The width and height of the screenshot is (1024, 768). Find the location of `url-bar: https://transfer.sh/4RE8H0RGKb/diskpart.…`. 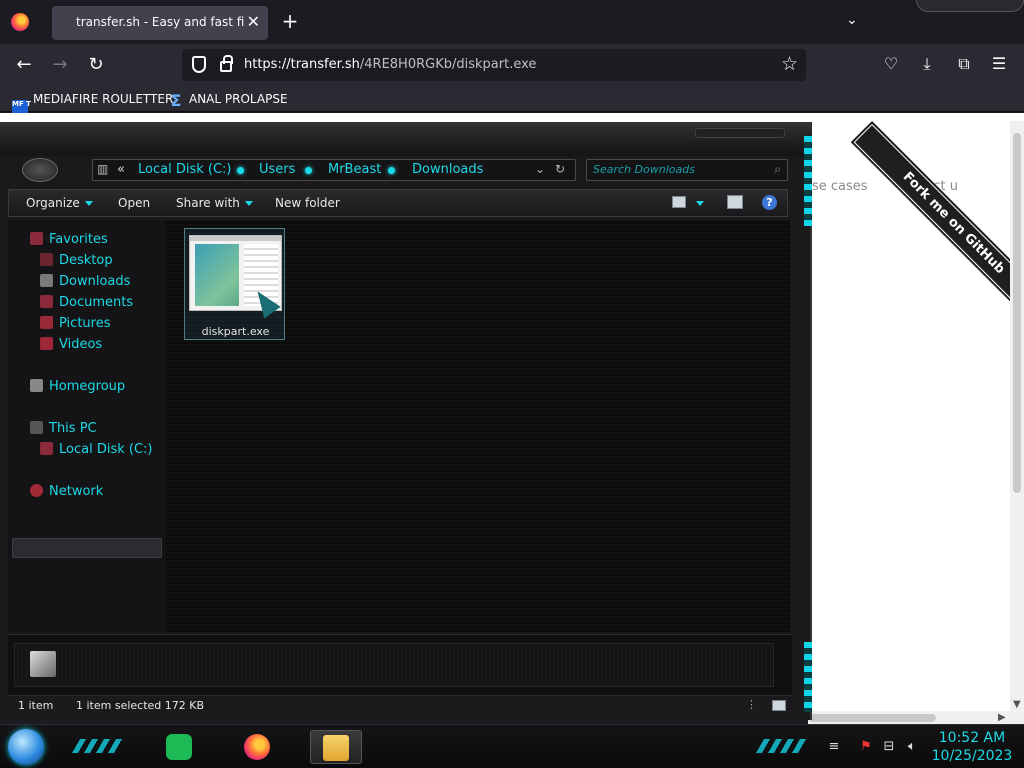

url-bar: https://transfer.sh/4RE8H0RGKb/diskpart.… is located at coordinates (494, 65).